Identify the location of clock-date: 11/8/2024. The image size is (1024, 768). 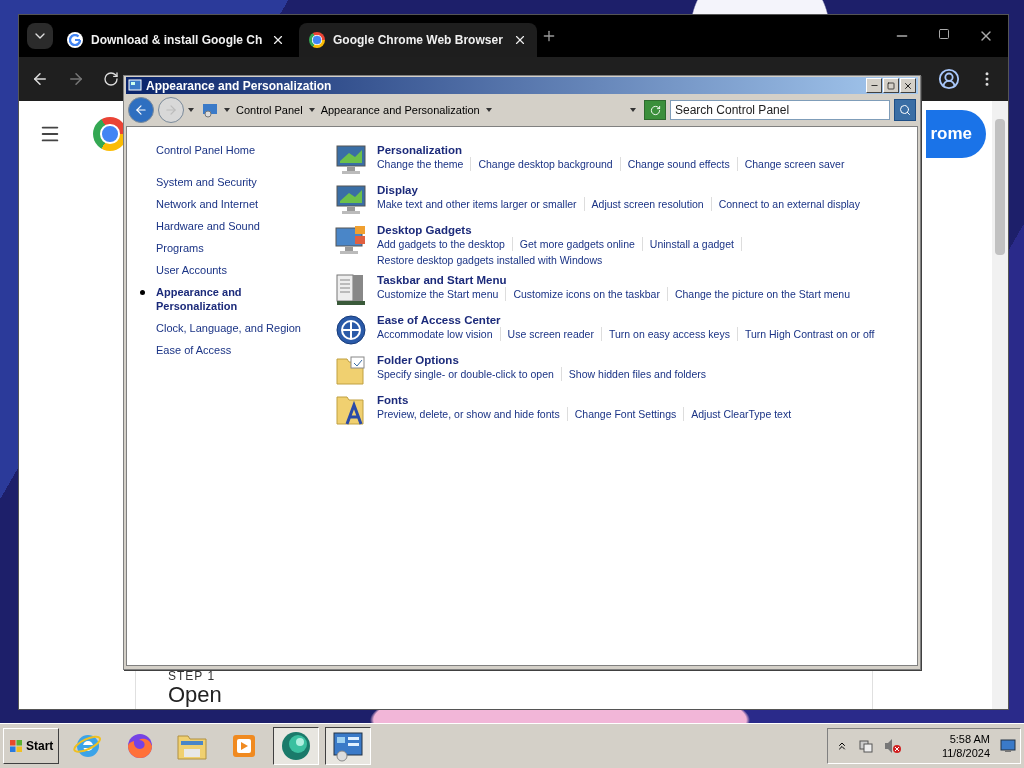
(965, 753).